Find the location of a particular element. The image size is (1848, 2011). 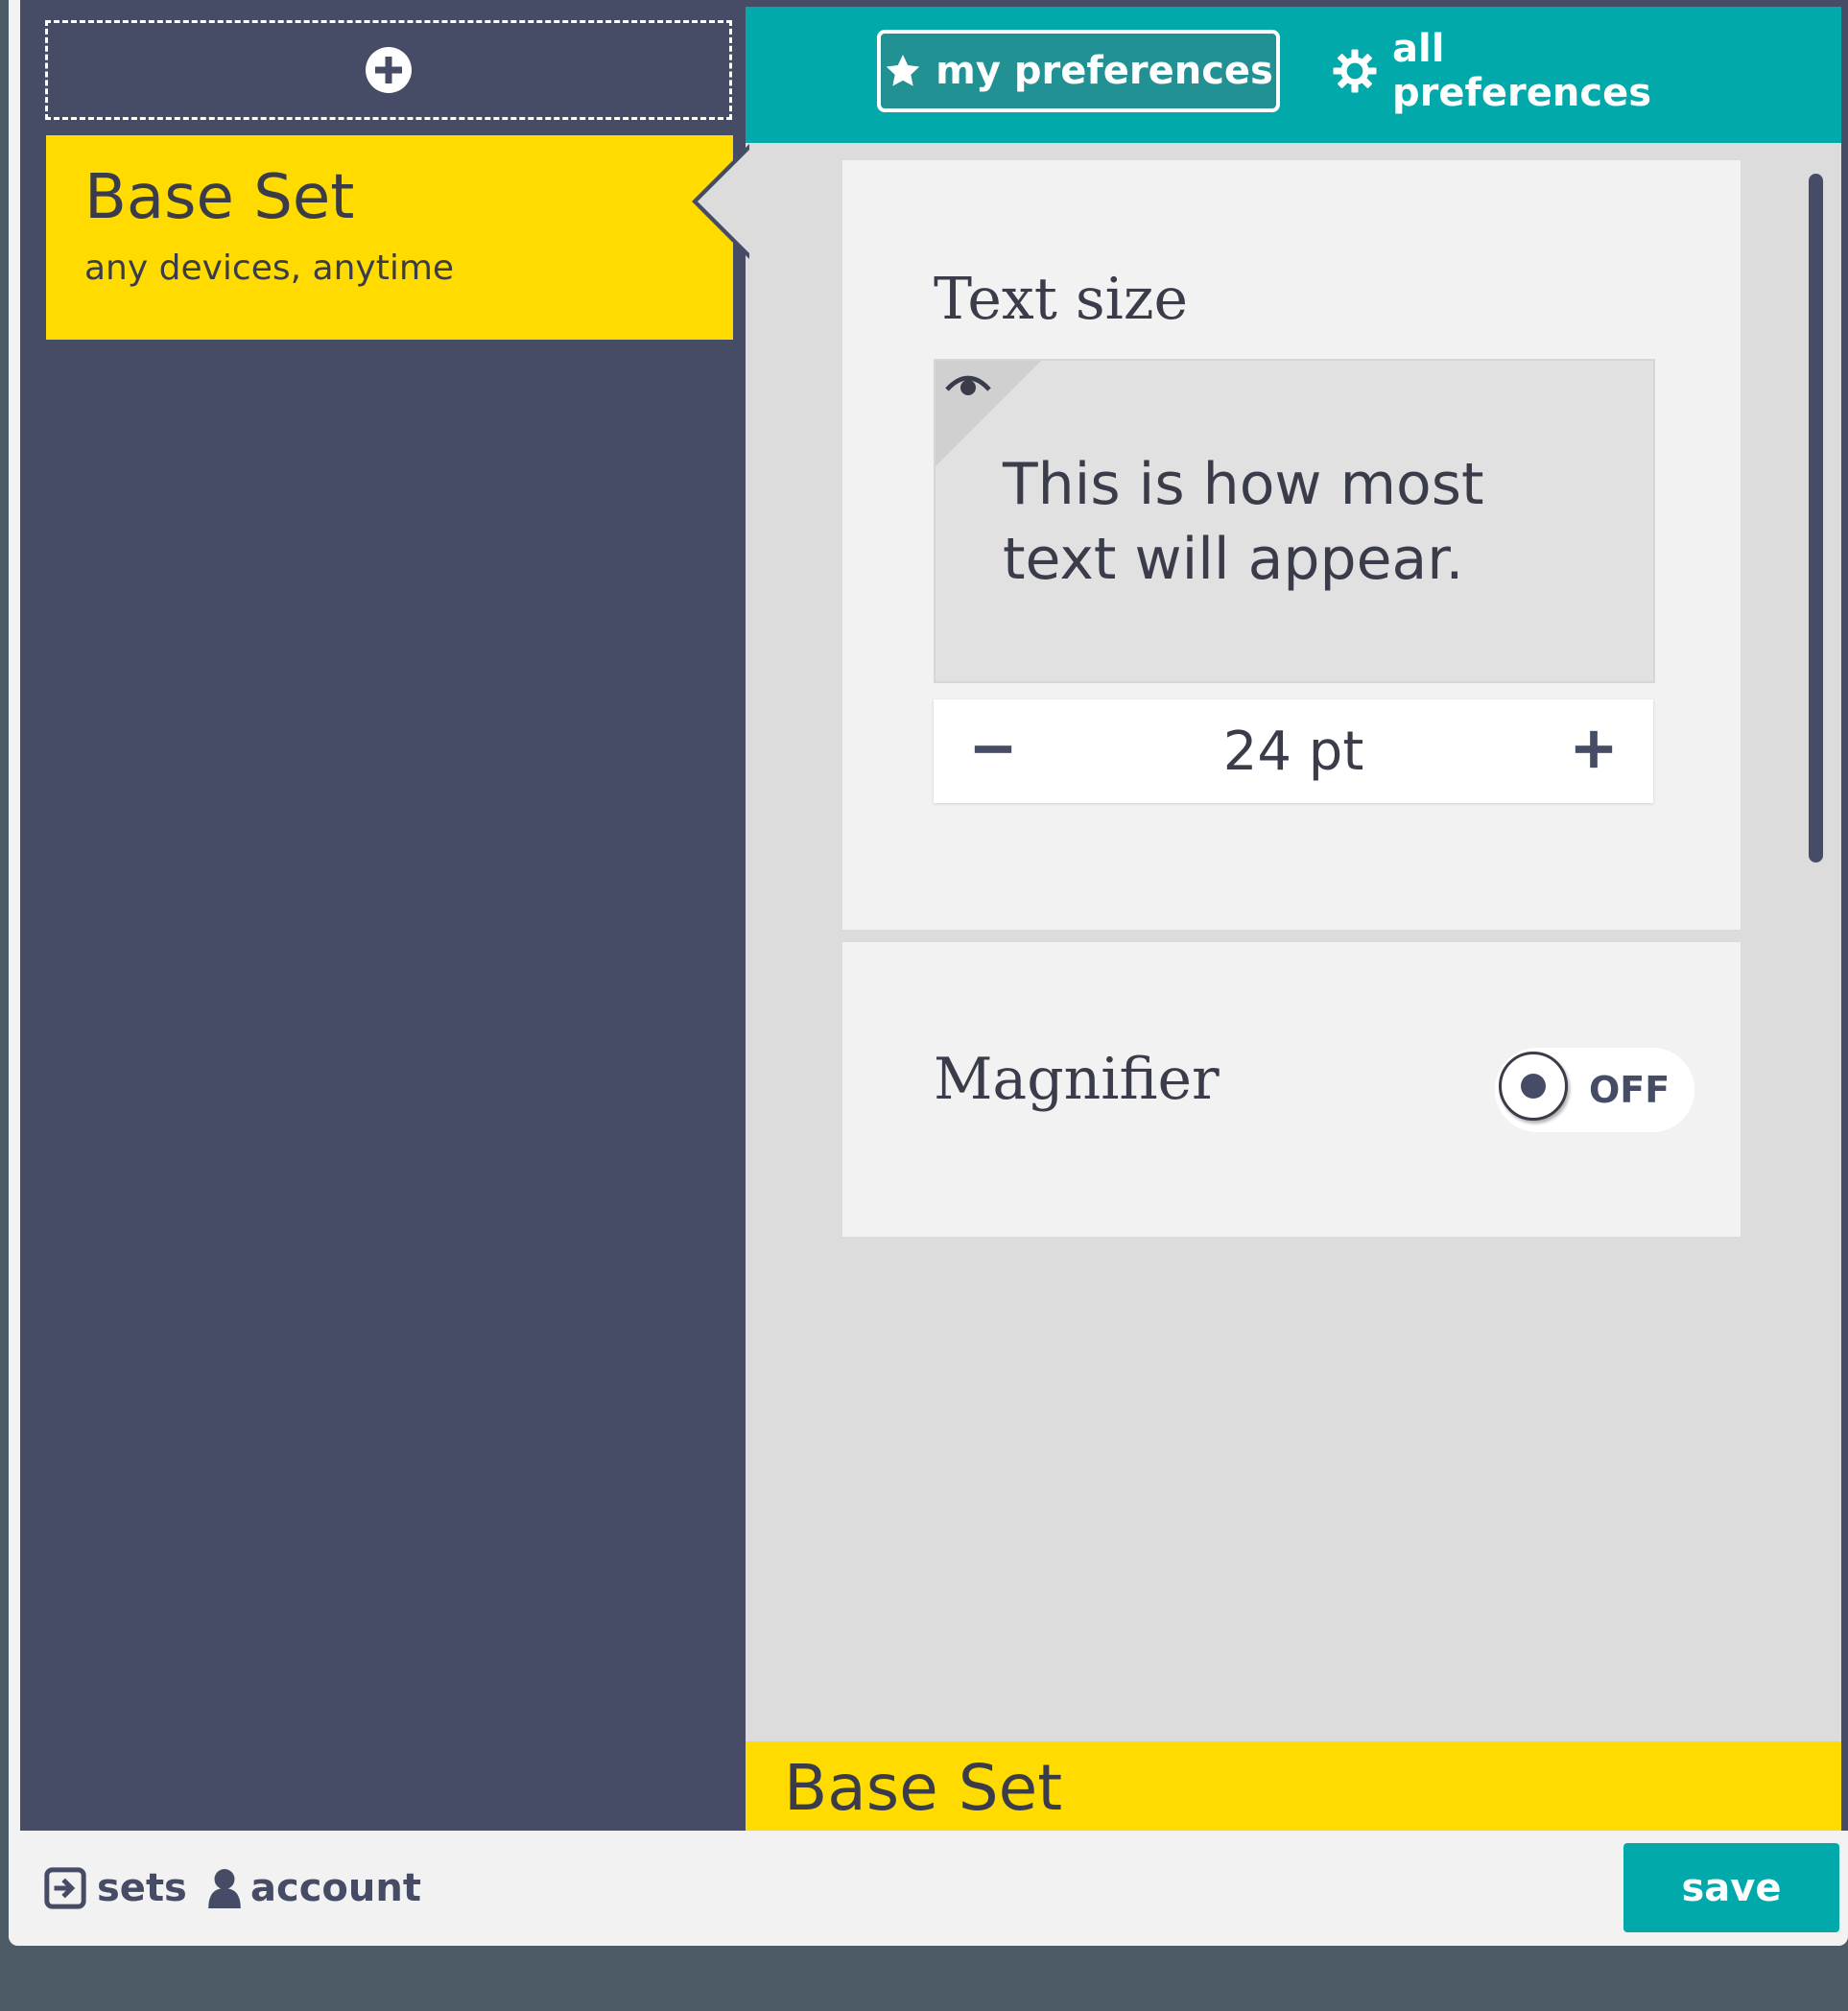

preview-text: This is how most text will appear. is located at coordinates (1243, 522).